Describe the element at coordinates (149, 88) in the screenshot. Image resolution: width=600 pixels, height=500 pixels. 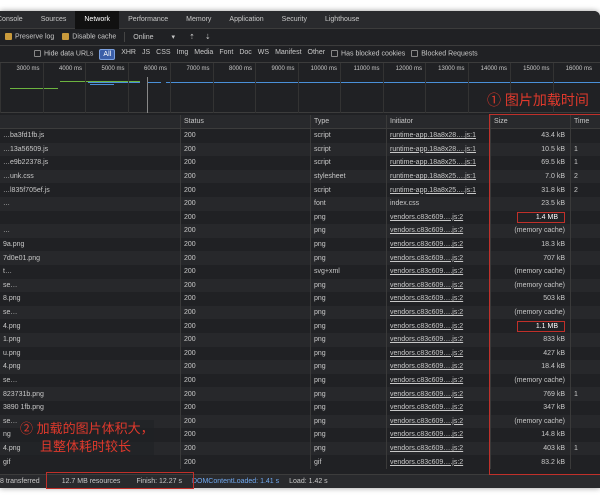
I see `timeline-tick: 6000 ms` at that location.